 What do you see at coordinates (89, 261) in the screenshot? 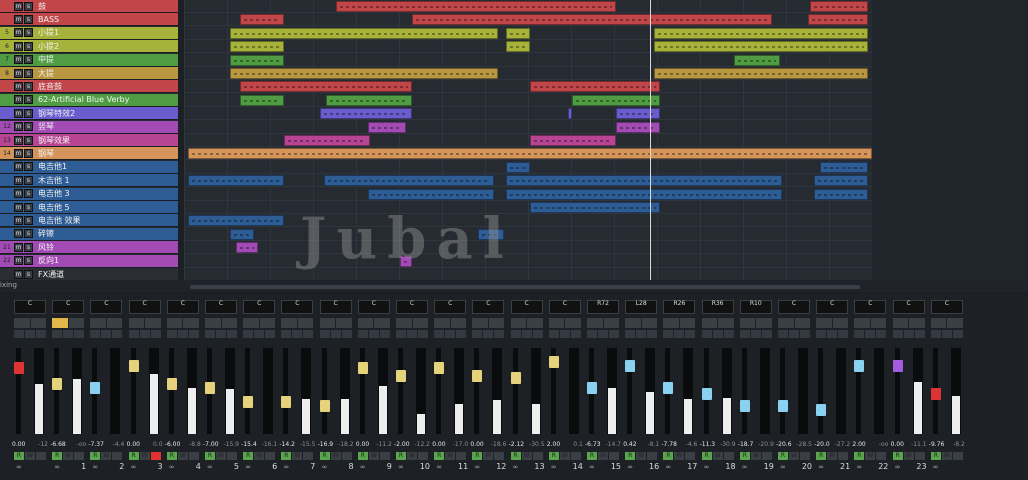
I see `track-header: 22 m s 反向1` at bounding box center [89, 261].